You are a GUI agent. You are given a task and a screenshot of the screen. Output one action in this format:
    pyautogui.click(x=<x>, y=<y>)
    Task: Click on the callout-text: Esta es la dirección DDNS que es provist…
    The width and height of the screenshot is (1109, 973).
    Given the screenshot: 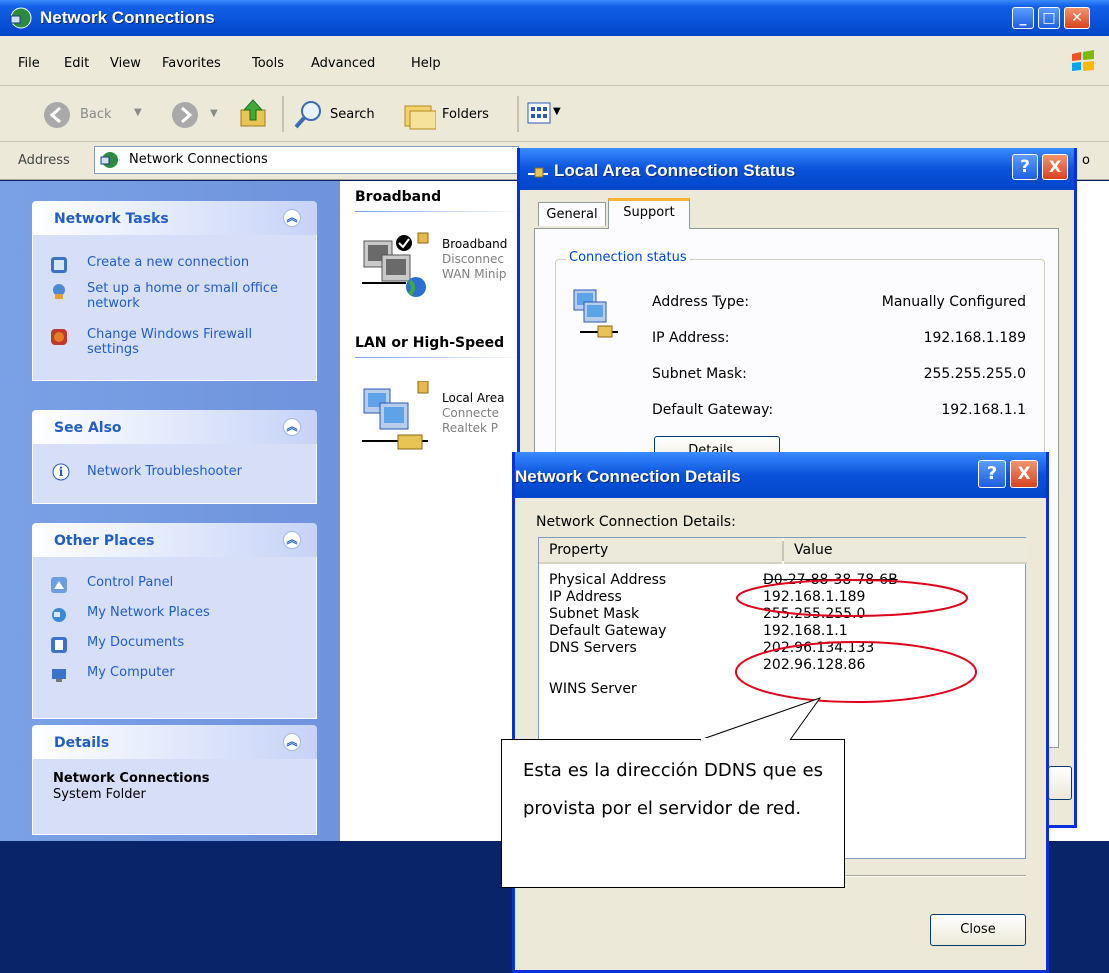 What is the action you would take?
    pyautogui.click(x=673, y=789)
    